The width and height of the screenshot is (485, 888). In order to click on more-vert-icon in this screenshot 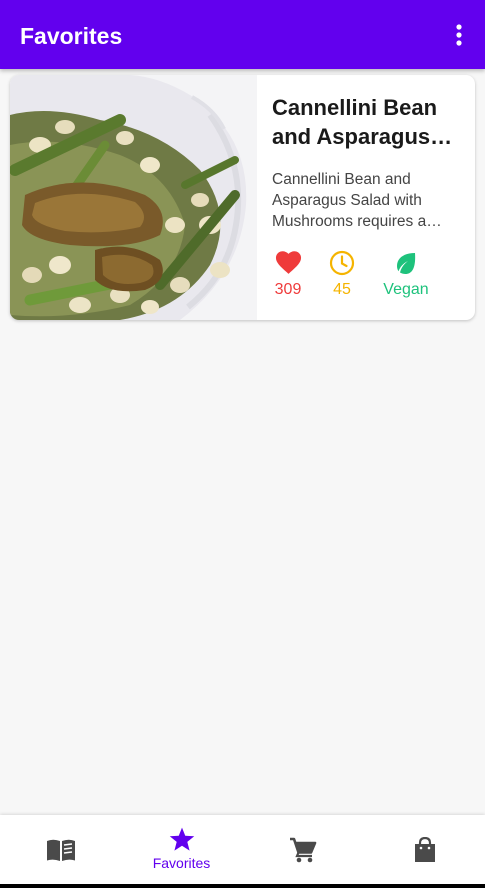, I will do `click(459, 35)`.